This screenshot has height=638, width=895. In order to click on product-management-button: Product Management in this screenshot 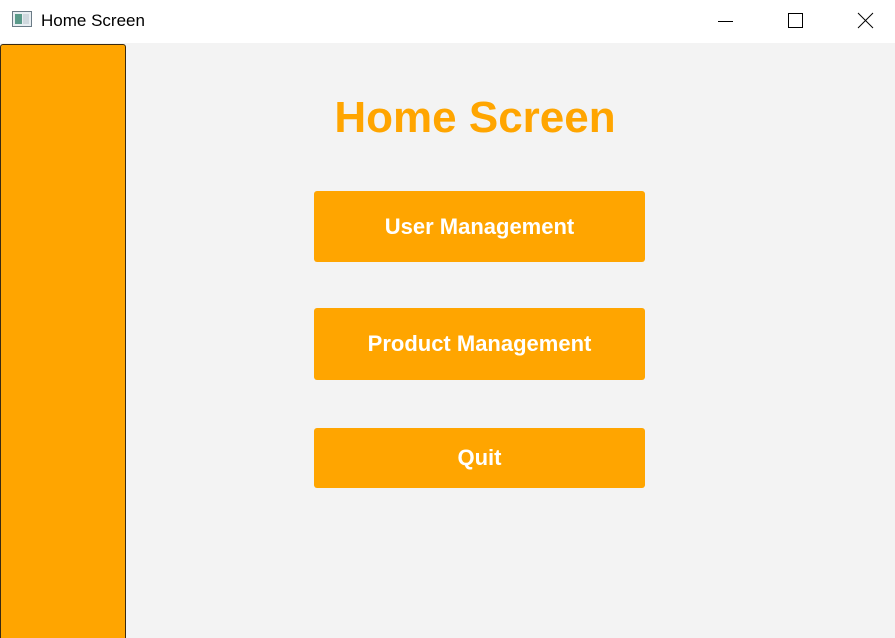, I will do `click(479, 344)`.